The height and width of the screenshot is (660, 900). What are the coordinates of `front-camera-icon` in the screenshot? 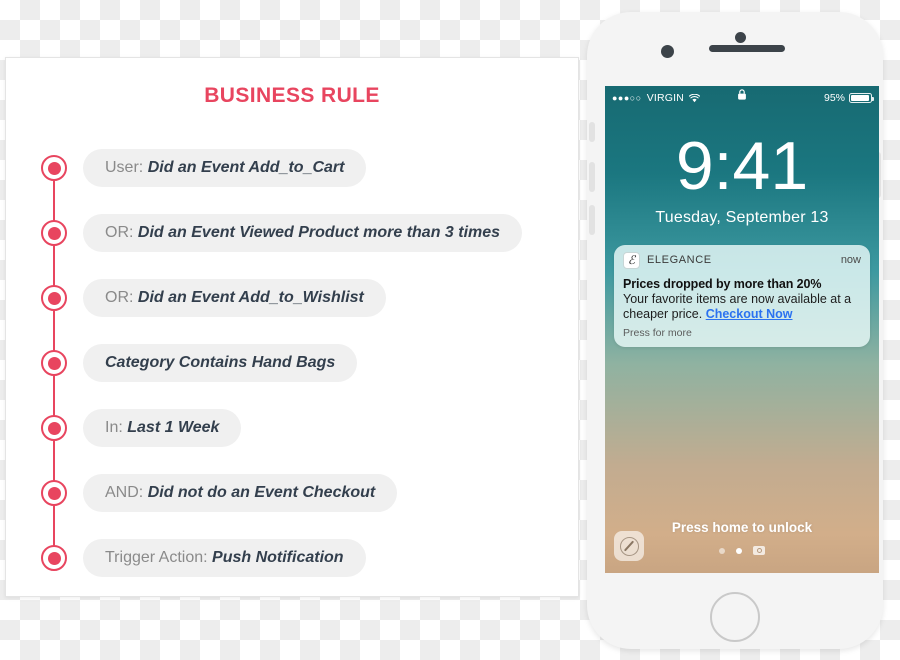 It's located at (740, 37).